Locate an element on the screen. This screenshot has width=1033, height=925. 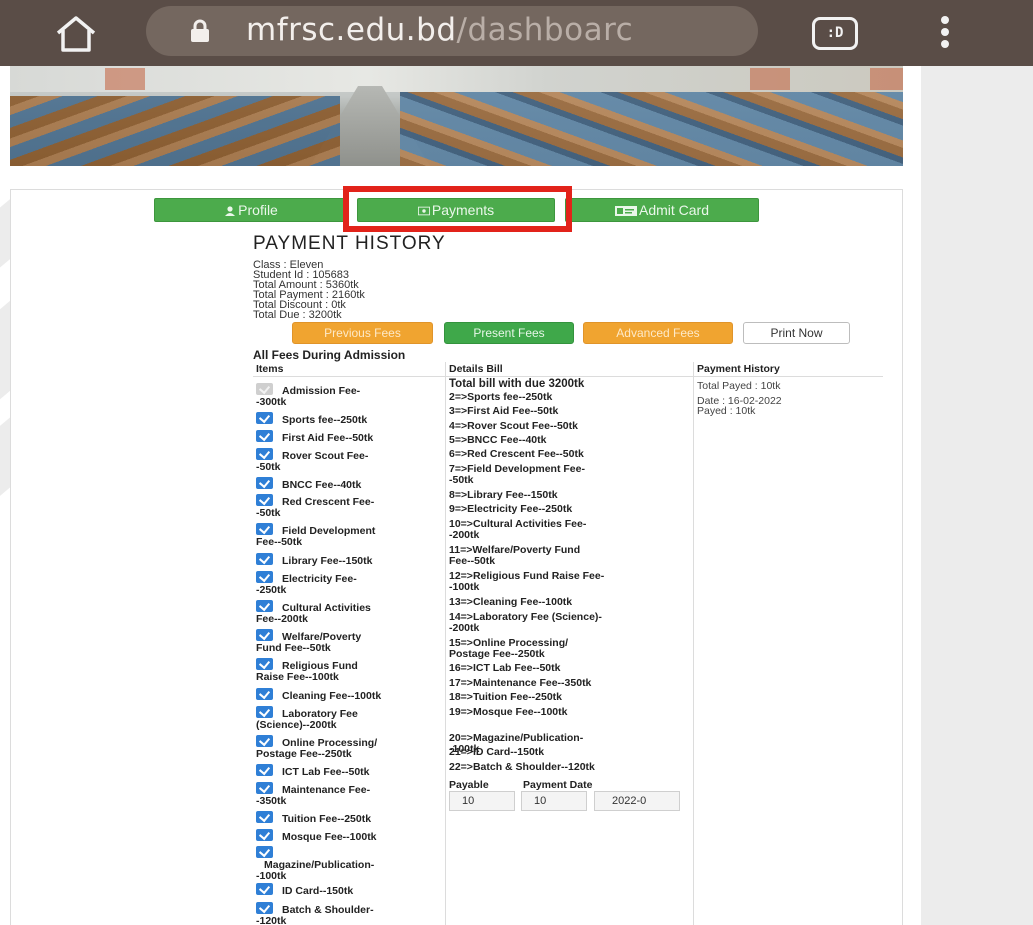
bill-line: 7=>Field Development Fee- -50tk is located at coordinates (569, 475).